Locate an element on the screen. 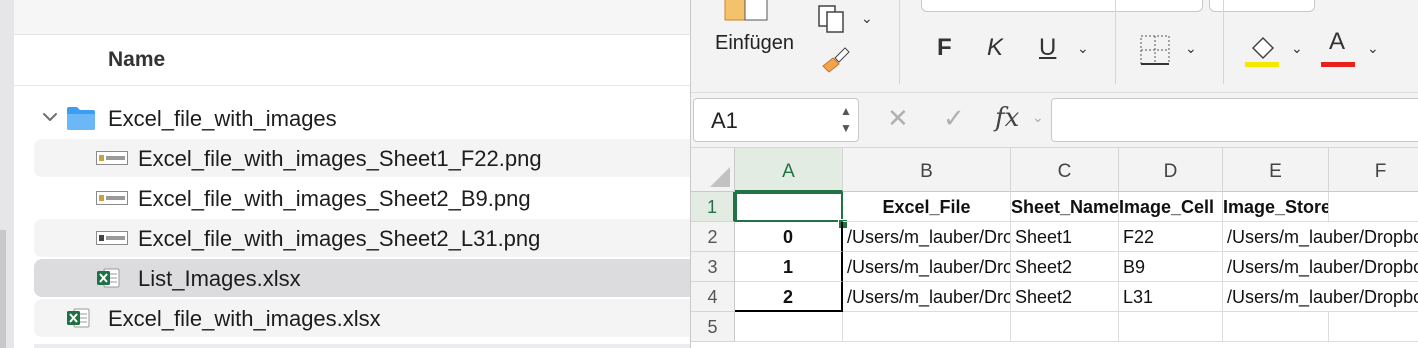 This screenshot has height=348, width=1418. cell-c3: Sheet2 is located at coordinates (1065, 267).